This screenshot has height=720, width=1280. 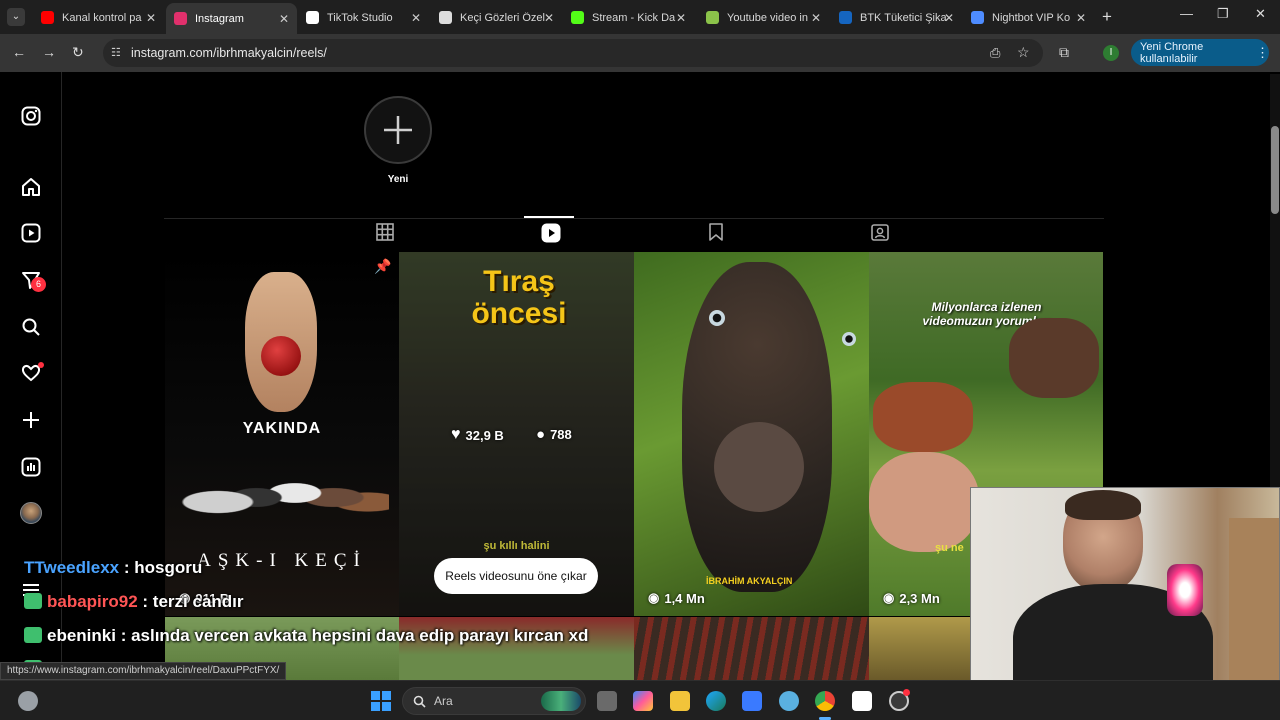 I want to click on windows-logo-icon, so click(x=381, y=701).